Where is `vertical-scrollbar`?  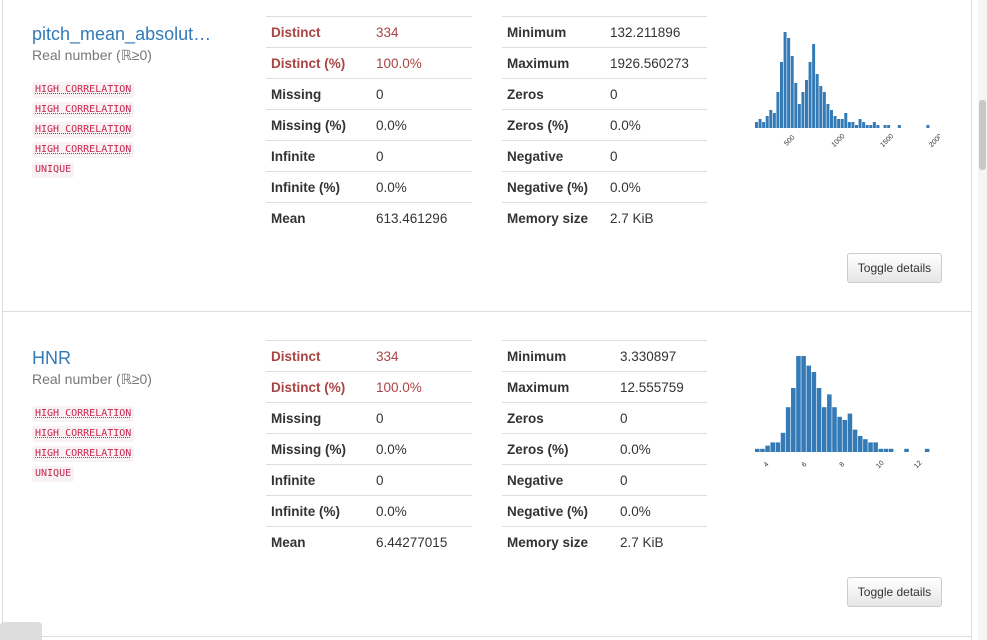 vertical-scrollbar is located at coordinates (982, 320).